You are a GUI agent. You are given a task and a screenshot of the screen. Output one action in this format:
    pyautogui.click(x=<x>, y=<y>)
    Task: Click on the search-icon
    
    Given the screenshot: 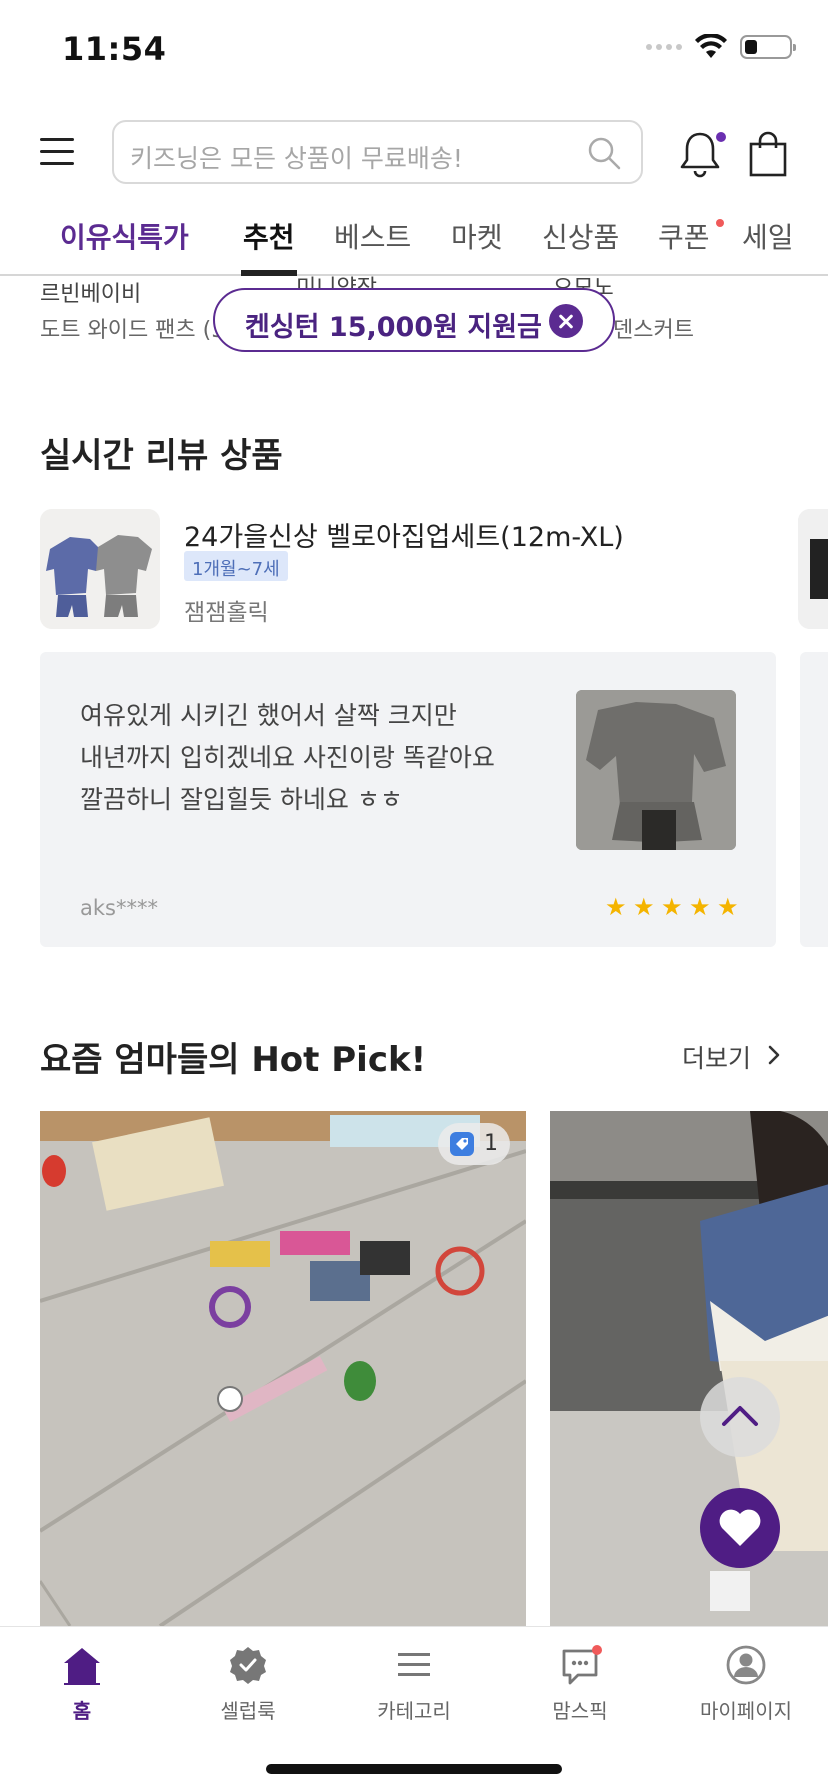 What is the action you would take?
    pyautogui.click(x=604, y=153)
    